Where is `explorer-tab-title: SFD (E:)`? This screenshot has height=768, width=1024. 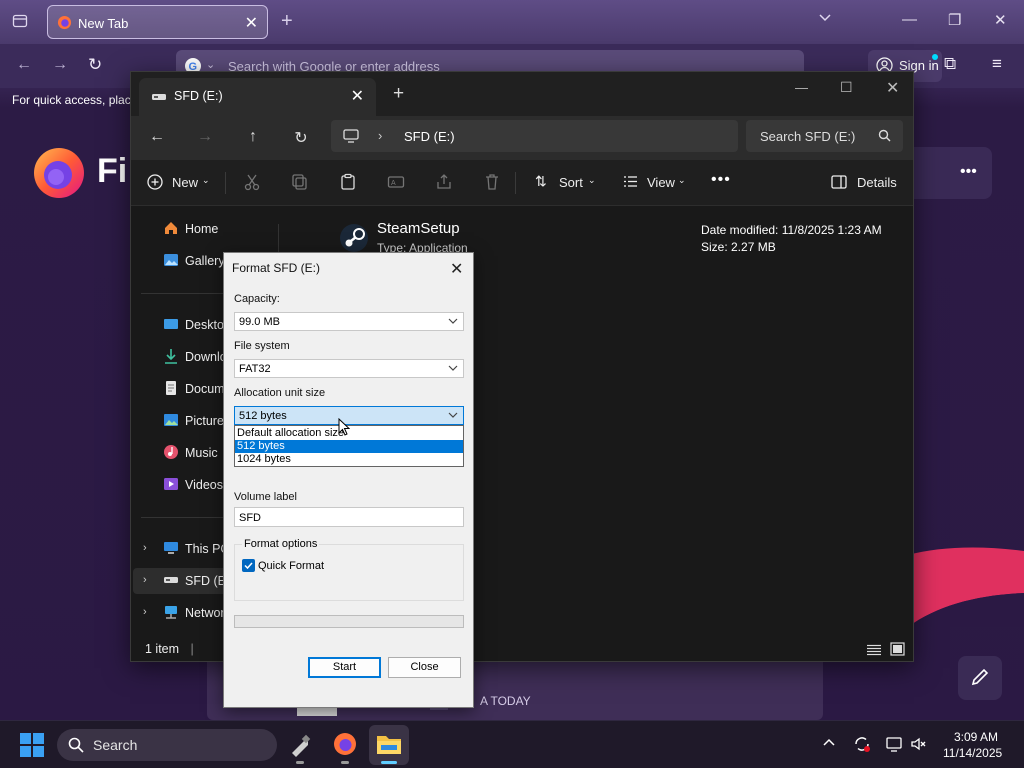 explorer-tab-title: SFD (E:) is located at coordinates (198, 96).